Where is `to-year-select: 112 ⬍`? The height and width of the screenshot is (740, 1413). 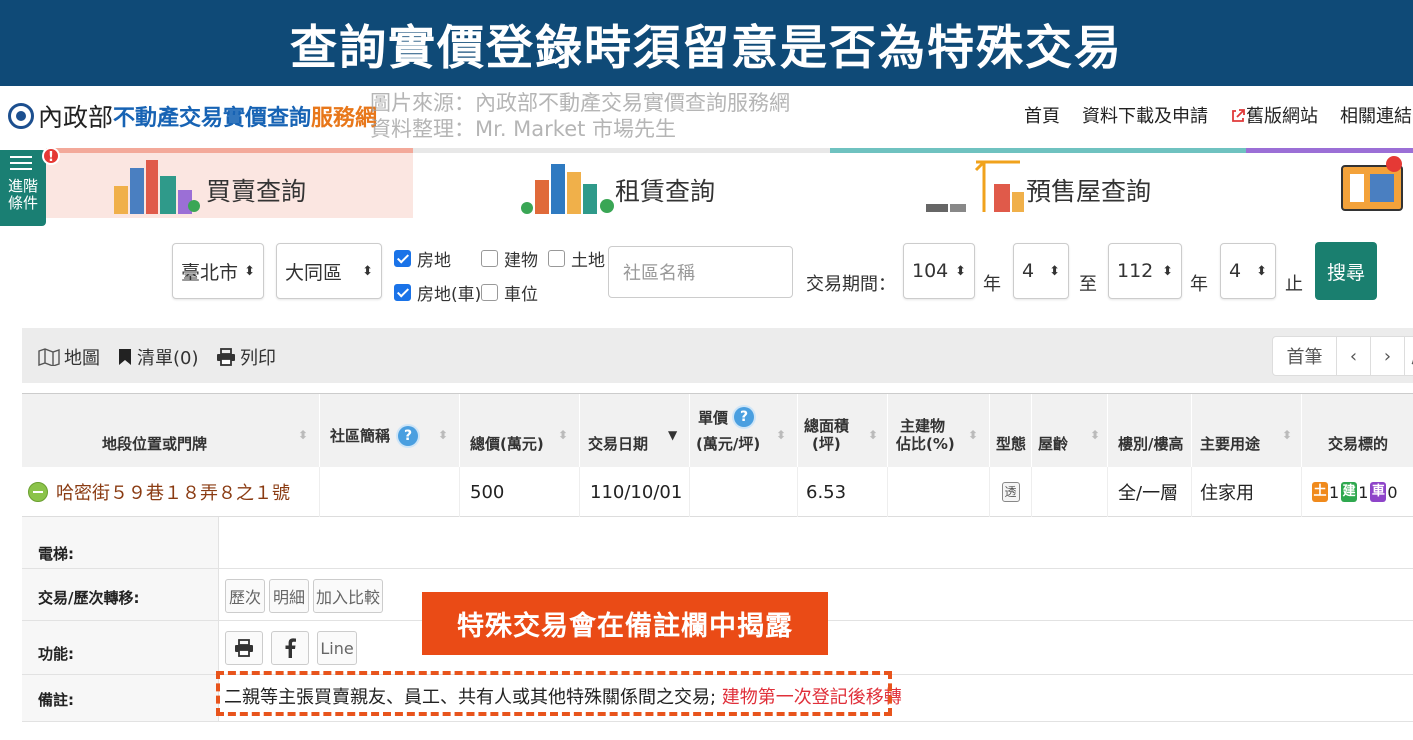 to-year-select: 112 ⬍ is located at coordinates (1145, 271).